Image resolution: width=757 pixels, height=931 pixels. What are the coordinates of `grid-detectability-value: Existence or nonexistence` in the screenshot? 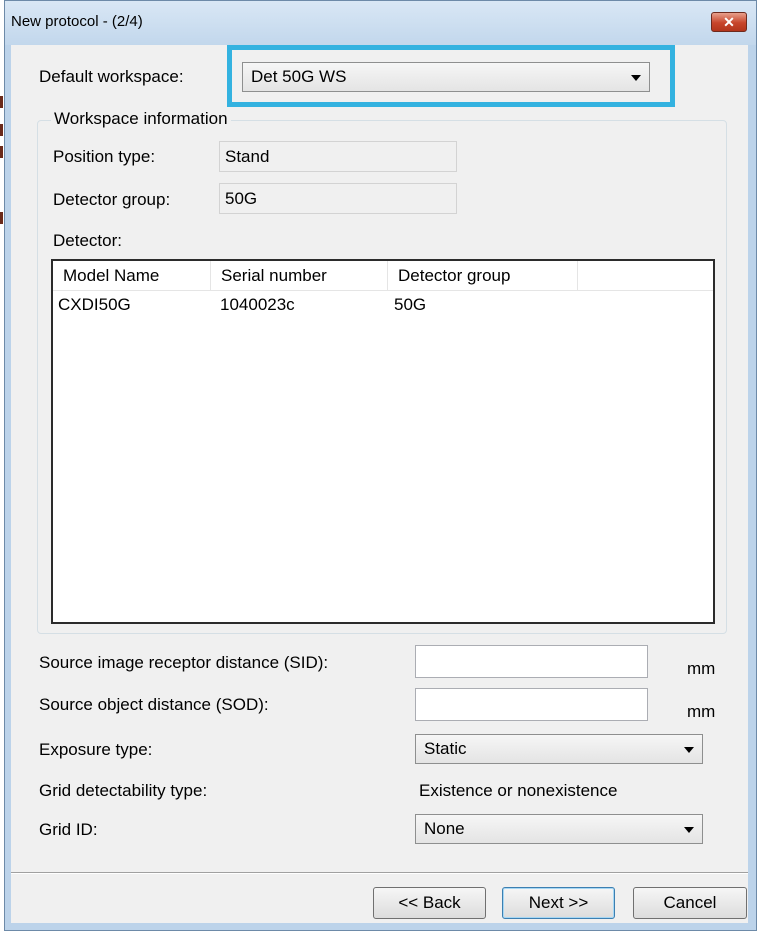 It's located at (518, 790).